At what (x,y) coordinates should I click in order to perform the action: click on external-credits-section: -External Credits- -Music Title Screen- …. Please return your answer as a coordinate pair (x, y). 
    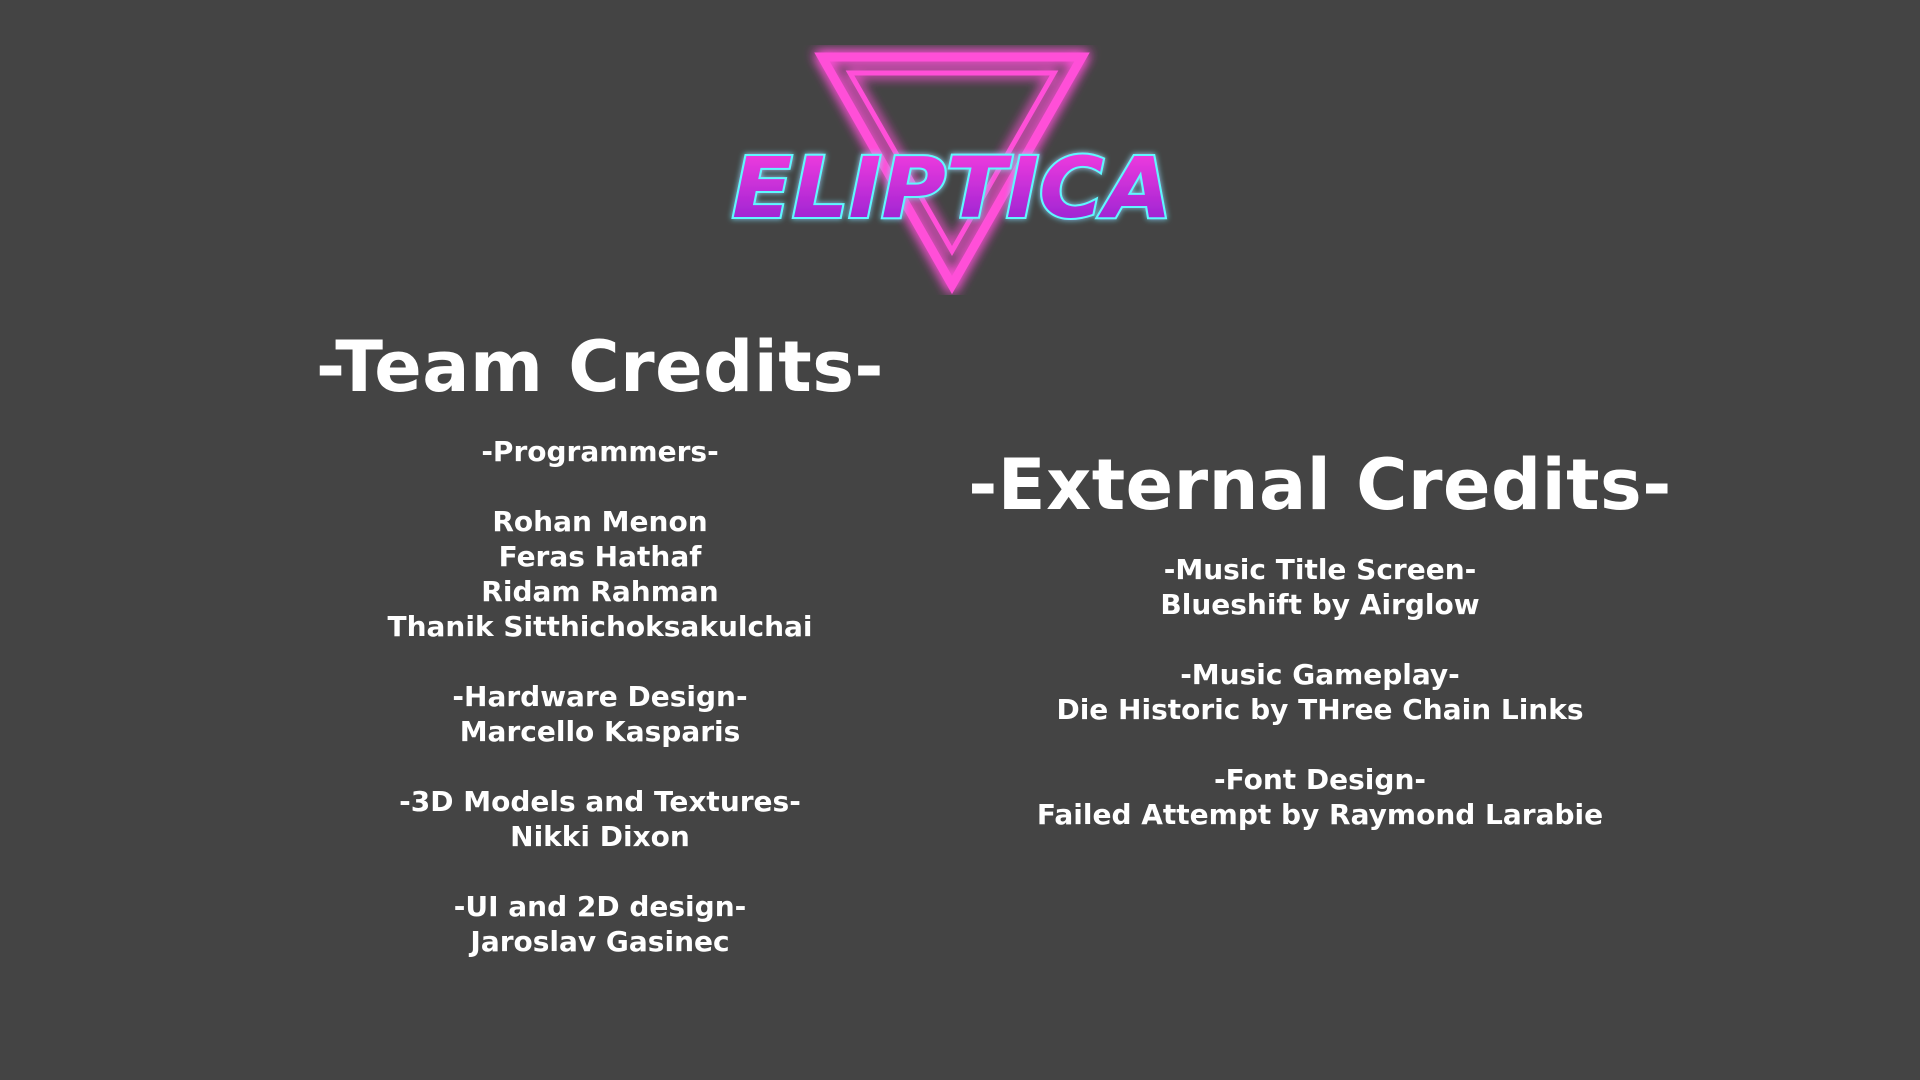
    Looking at the image, I should click on (1320, 653).